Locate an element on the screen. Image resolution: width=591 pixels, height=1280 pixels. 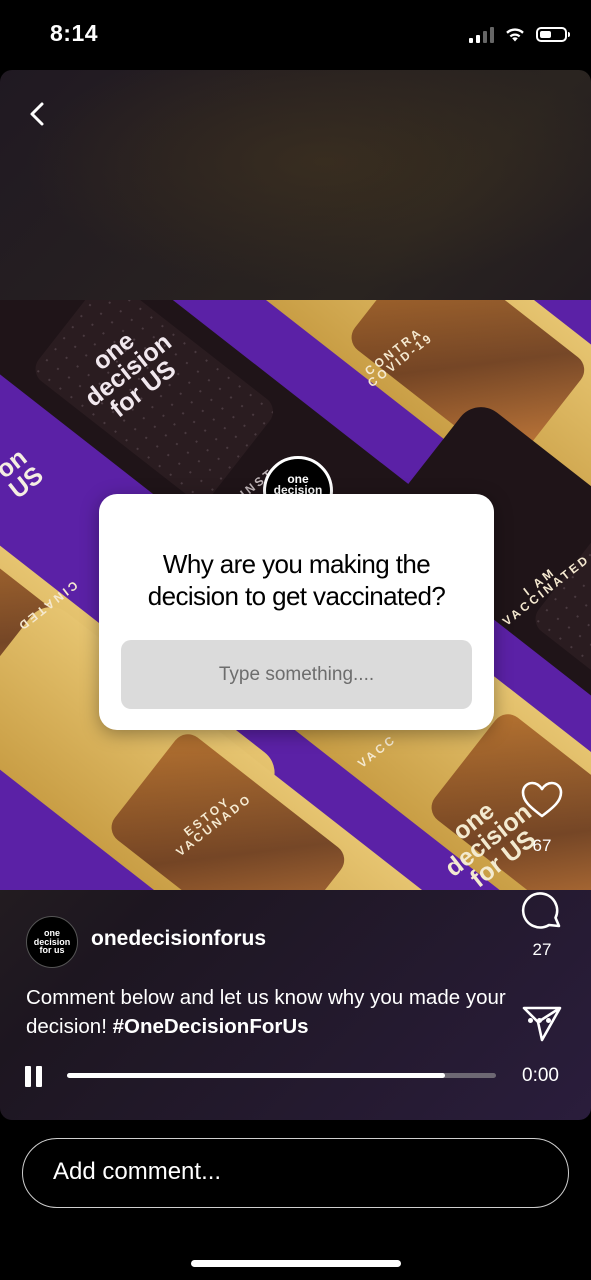
back-button is located at coordinates (38, 114).